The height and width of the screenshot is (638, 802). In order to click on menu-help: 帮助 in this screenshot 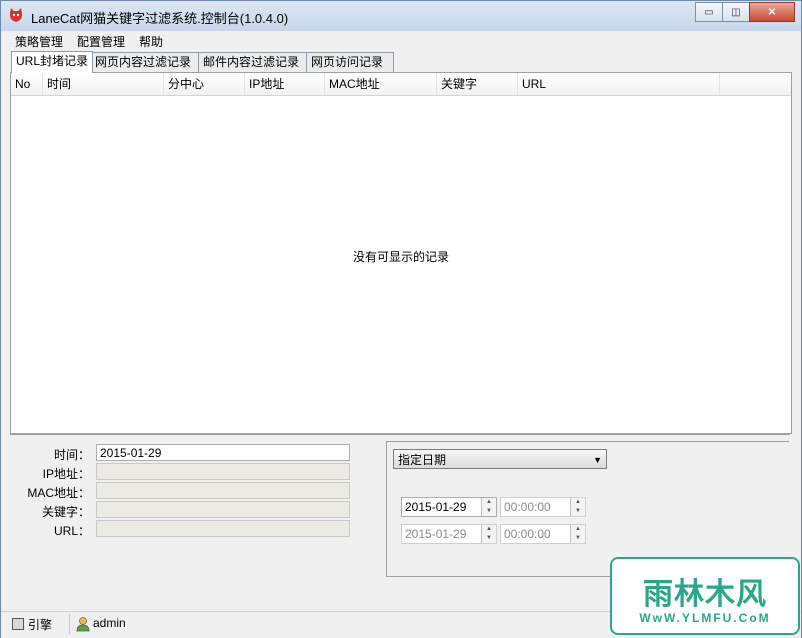, I will do `click(151, 41)`.